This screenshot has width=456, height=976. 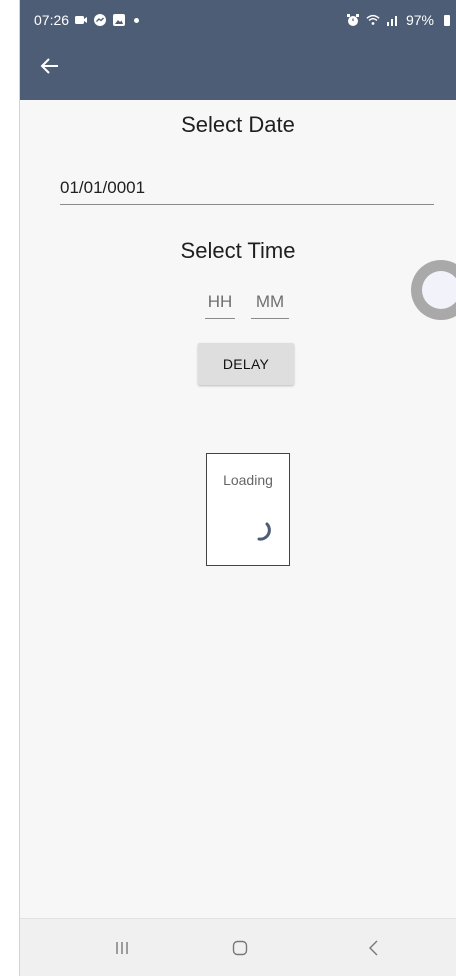 What do you see at coordinates (238, 50) in the screenshot?
I see `app-bar: 07:26 97%` at bounding box center [238, 50].